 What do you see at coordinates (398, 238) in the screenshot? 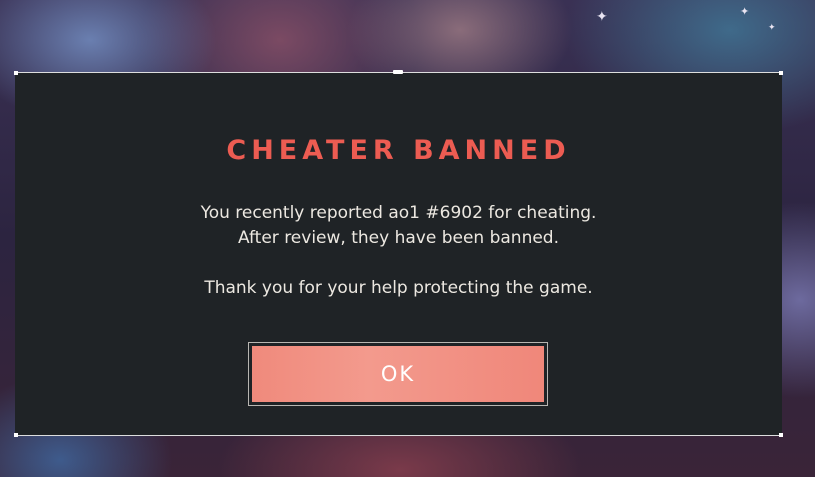
I see `message-line-review: After review, they have been banned.` at bounding box center [398, 238].